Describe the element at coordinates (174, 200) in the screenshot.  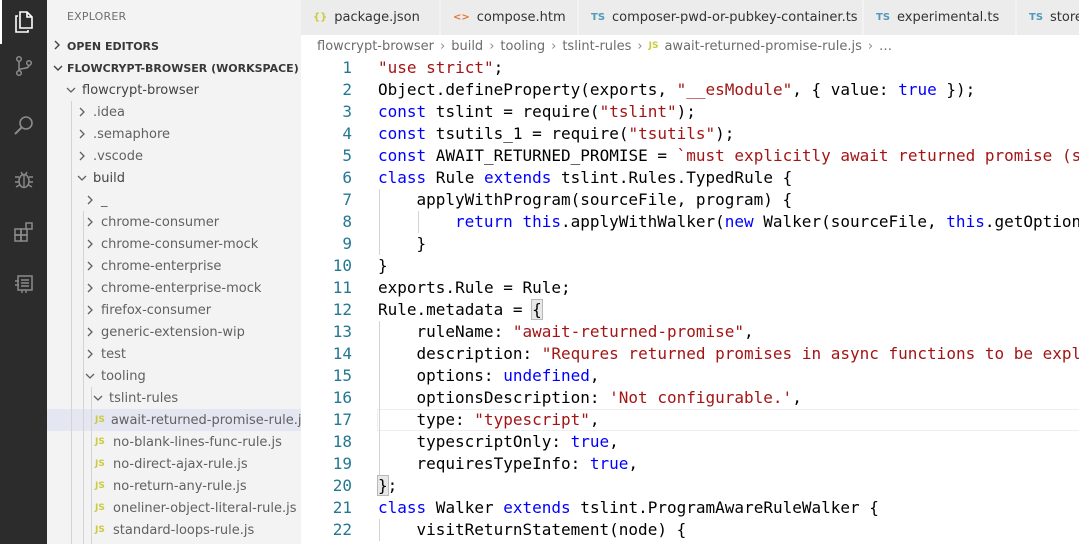
I see `folder-item: _` at that location.